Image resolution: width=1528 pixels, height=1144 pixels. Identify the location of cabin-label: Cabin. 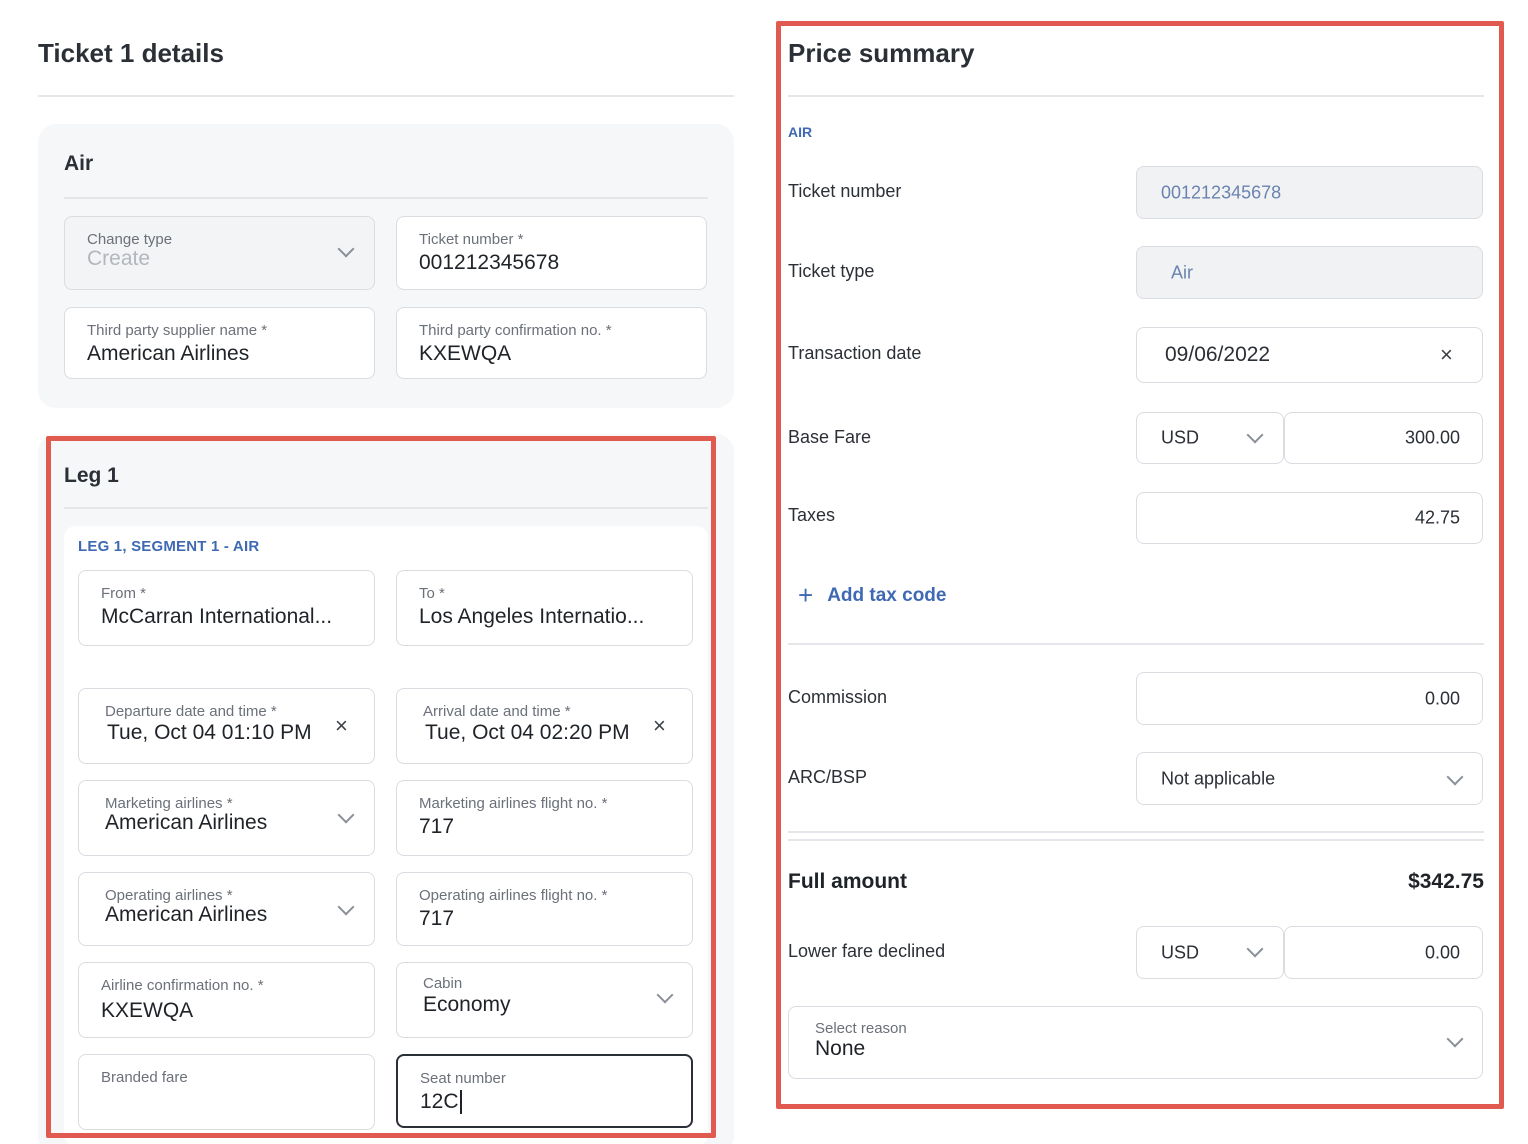
(443, 983).